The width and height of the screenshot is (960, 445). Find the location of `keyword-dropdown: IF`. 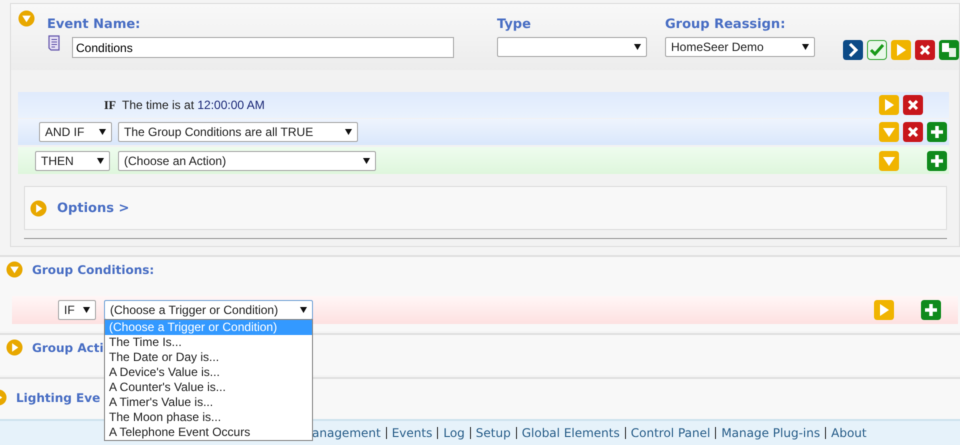

keyword-dropdown: IF is located at coordinates (77, 310).